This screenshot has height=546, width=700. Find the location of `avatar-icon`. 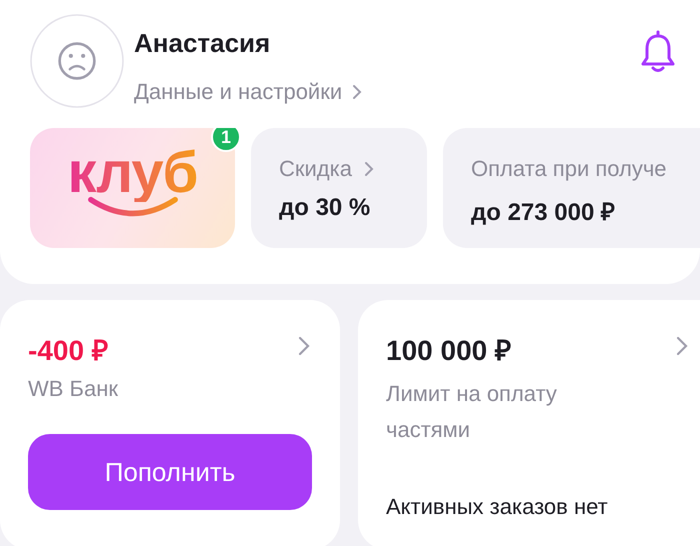

avatar-icon is located at coordinates (77, 61).